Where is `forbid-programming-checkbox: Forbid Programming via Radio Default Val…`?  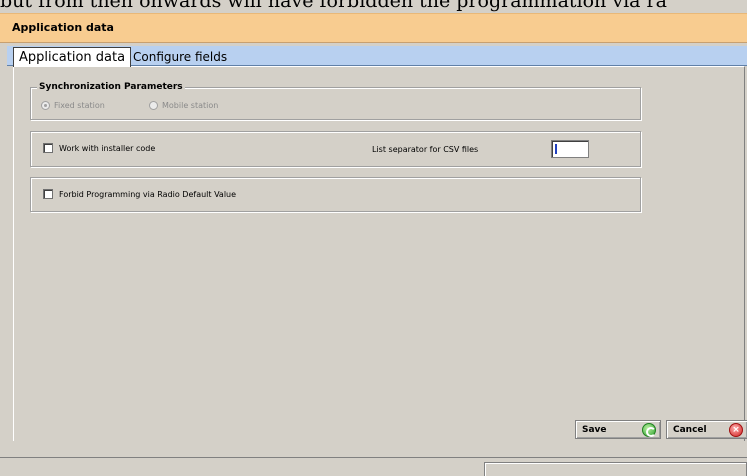
forbid-programming-checkbox: Forbid Programming via Radio Default Val… is located at coordinates (139, 194).